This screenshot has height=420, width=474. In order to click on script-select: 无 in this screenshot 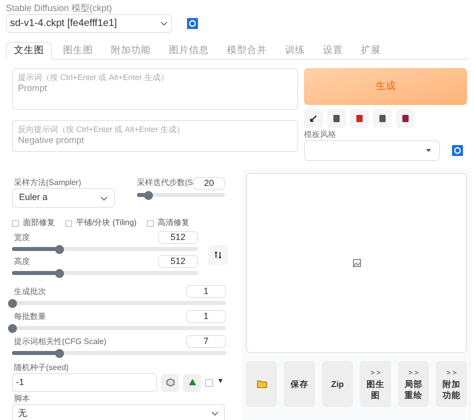, I will do `click(118, 412)`.